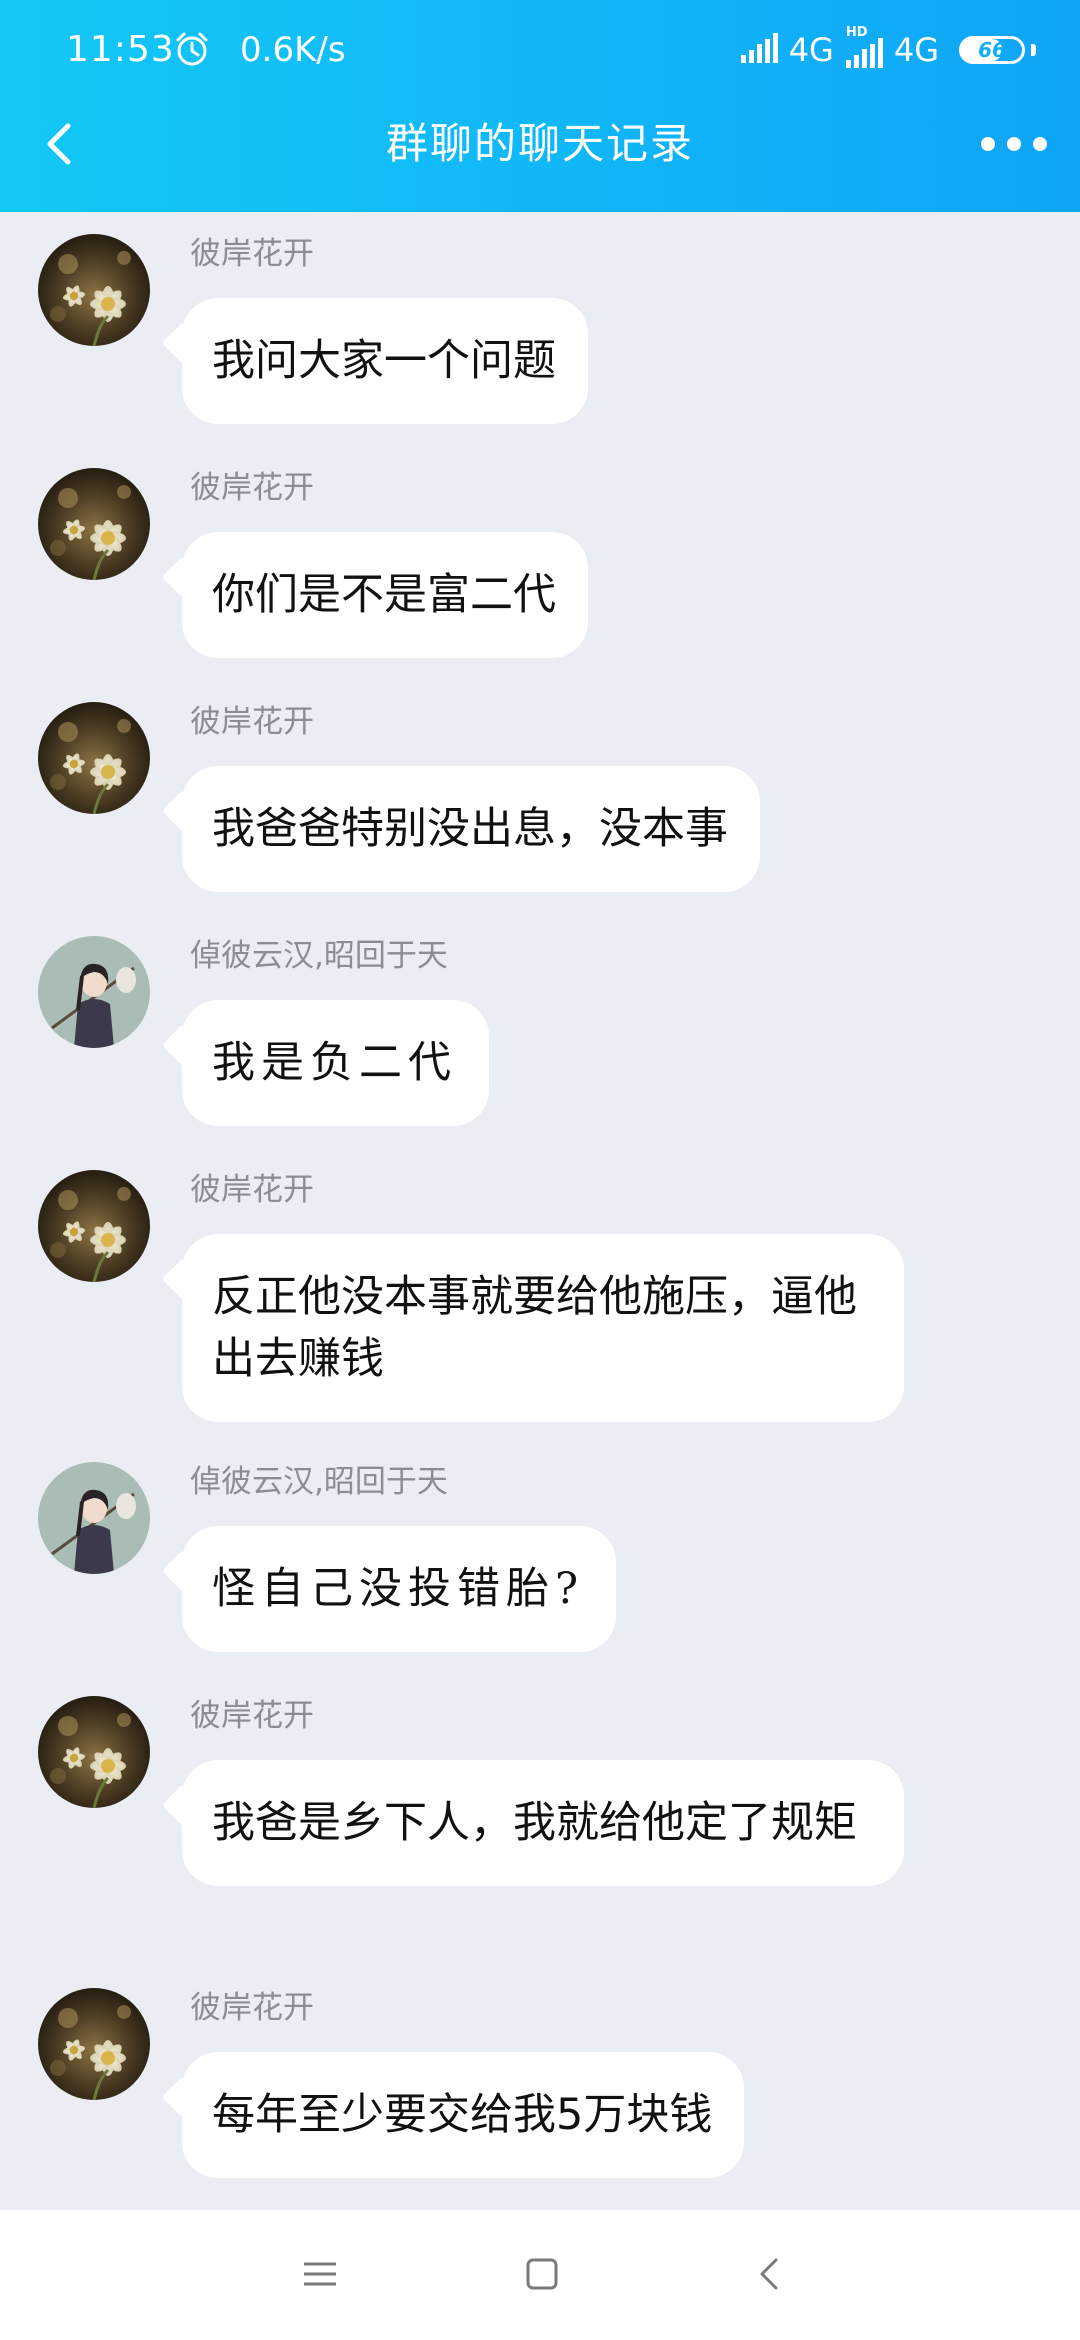  Describe the element at coordinates (384, 361) in the screenshot. I see `message-text: 我问大家一个问题` at that location.